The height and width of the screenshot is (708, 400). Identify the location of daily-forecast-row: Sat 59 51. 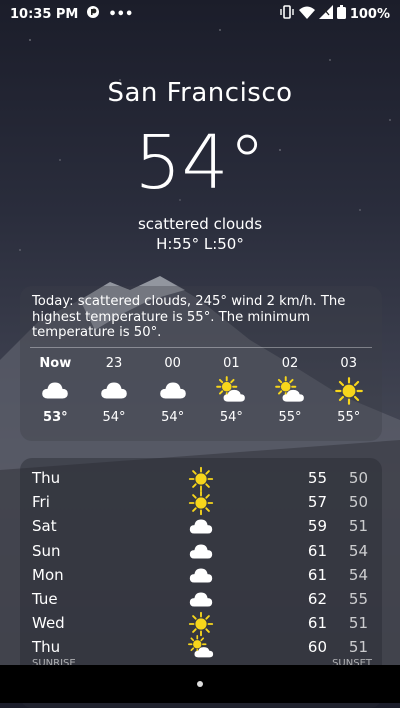
(201, 526).